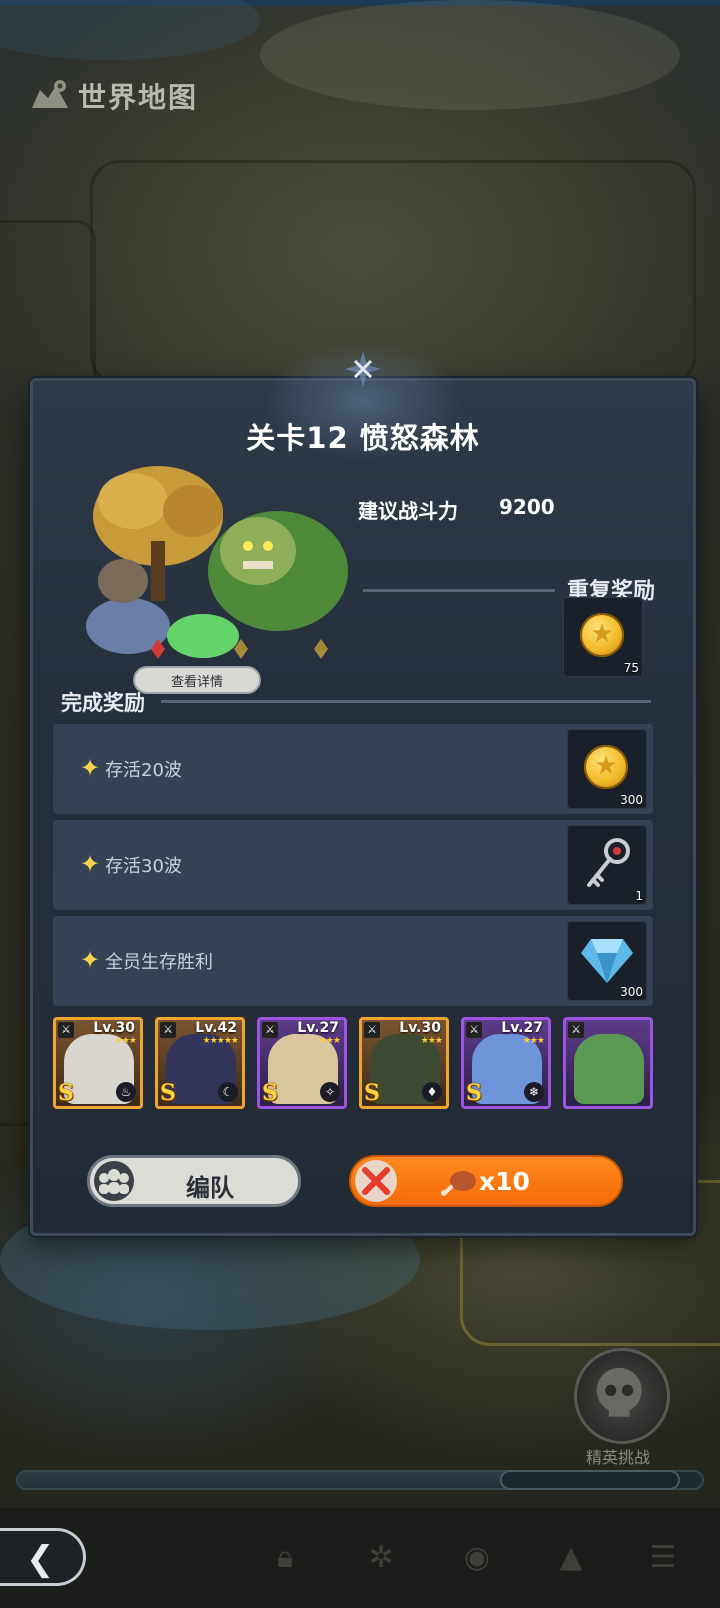  What do you see at coordinates (608, 862) in the screenshot?
I see `key-icon` at bounding box center [608, 862].